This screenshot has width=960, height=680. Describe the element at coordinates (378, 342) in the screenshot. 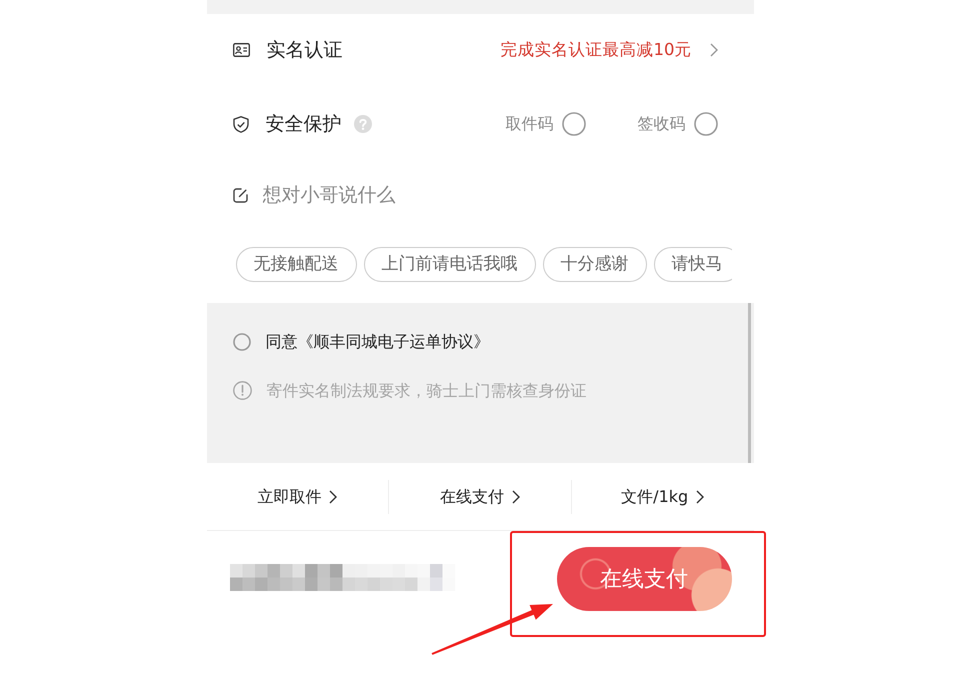

I see `agreement-text: 同意《顺丰同城电子运单协议》` at that location.